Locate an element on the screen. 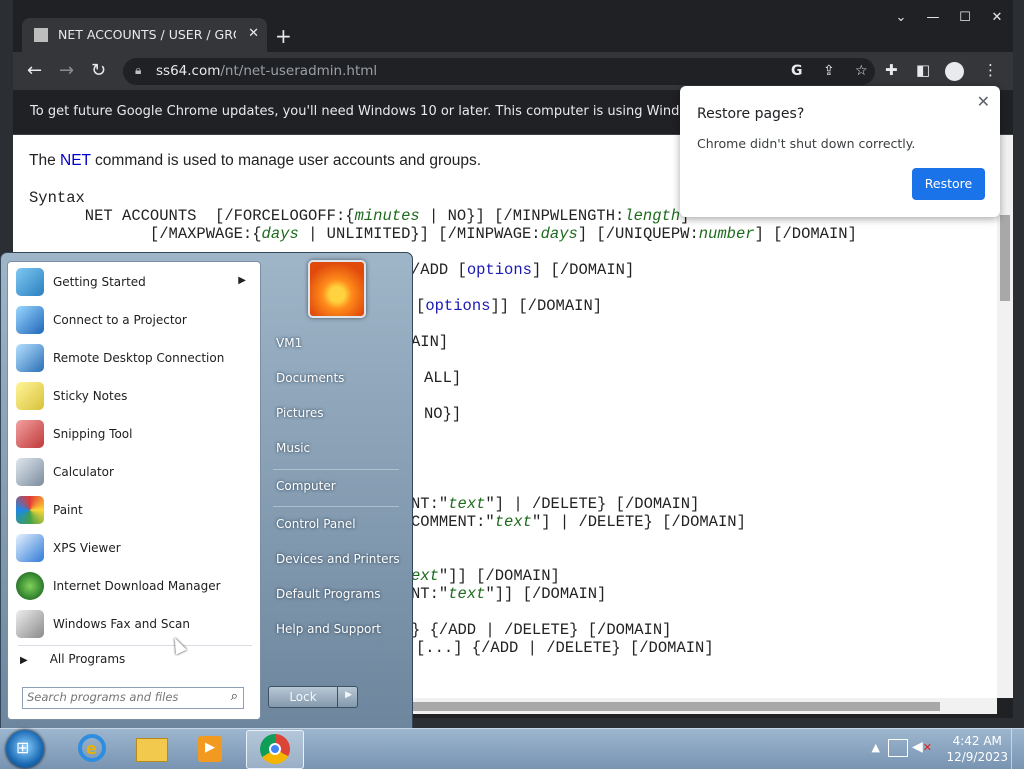 The height and width of the screenshot is (769, 1024). lock-button-group: Lock ▶ is located at coordinates (313, 697).